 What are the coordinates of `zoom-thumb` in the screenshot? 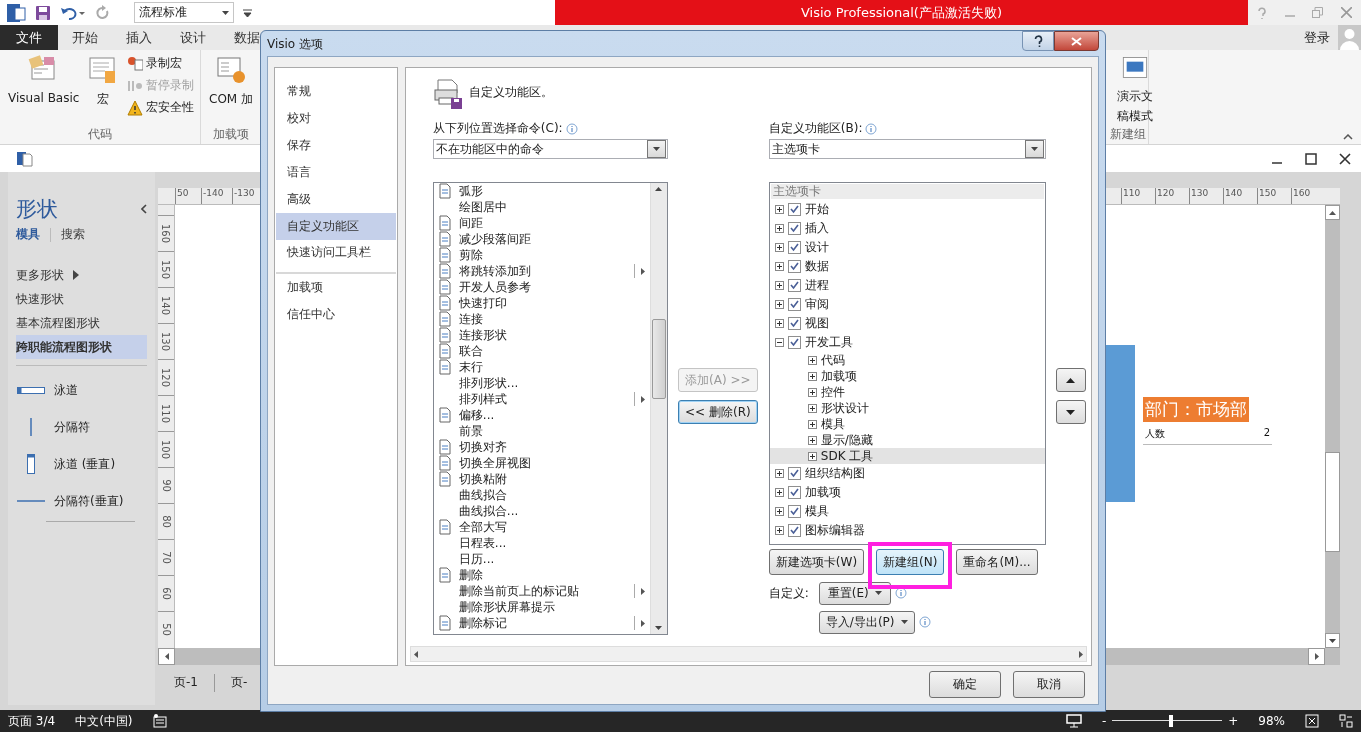 It's located at (1170, 721).